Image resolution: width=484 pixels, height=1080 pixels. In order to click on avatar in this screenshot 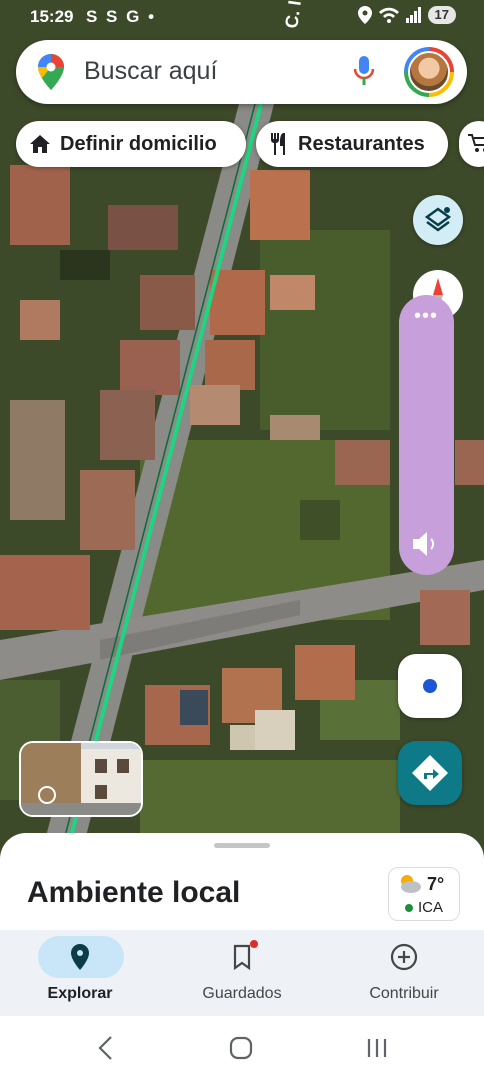, I will do `click(429, 72)`.